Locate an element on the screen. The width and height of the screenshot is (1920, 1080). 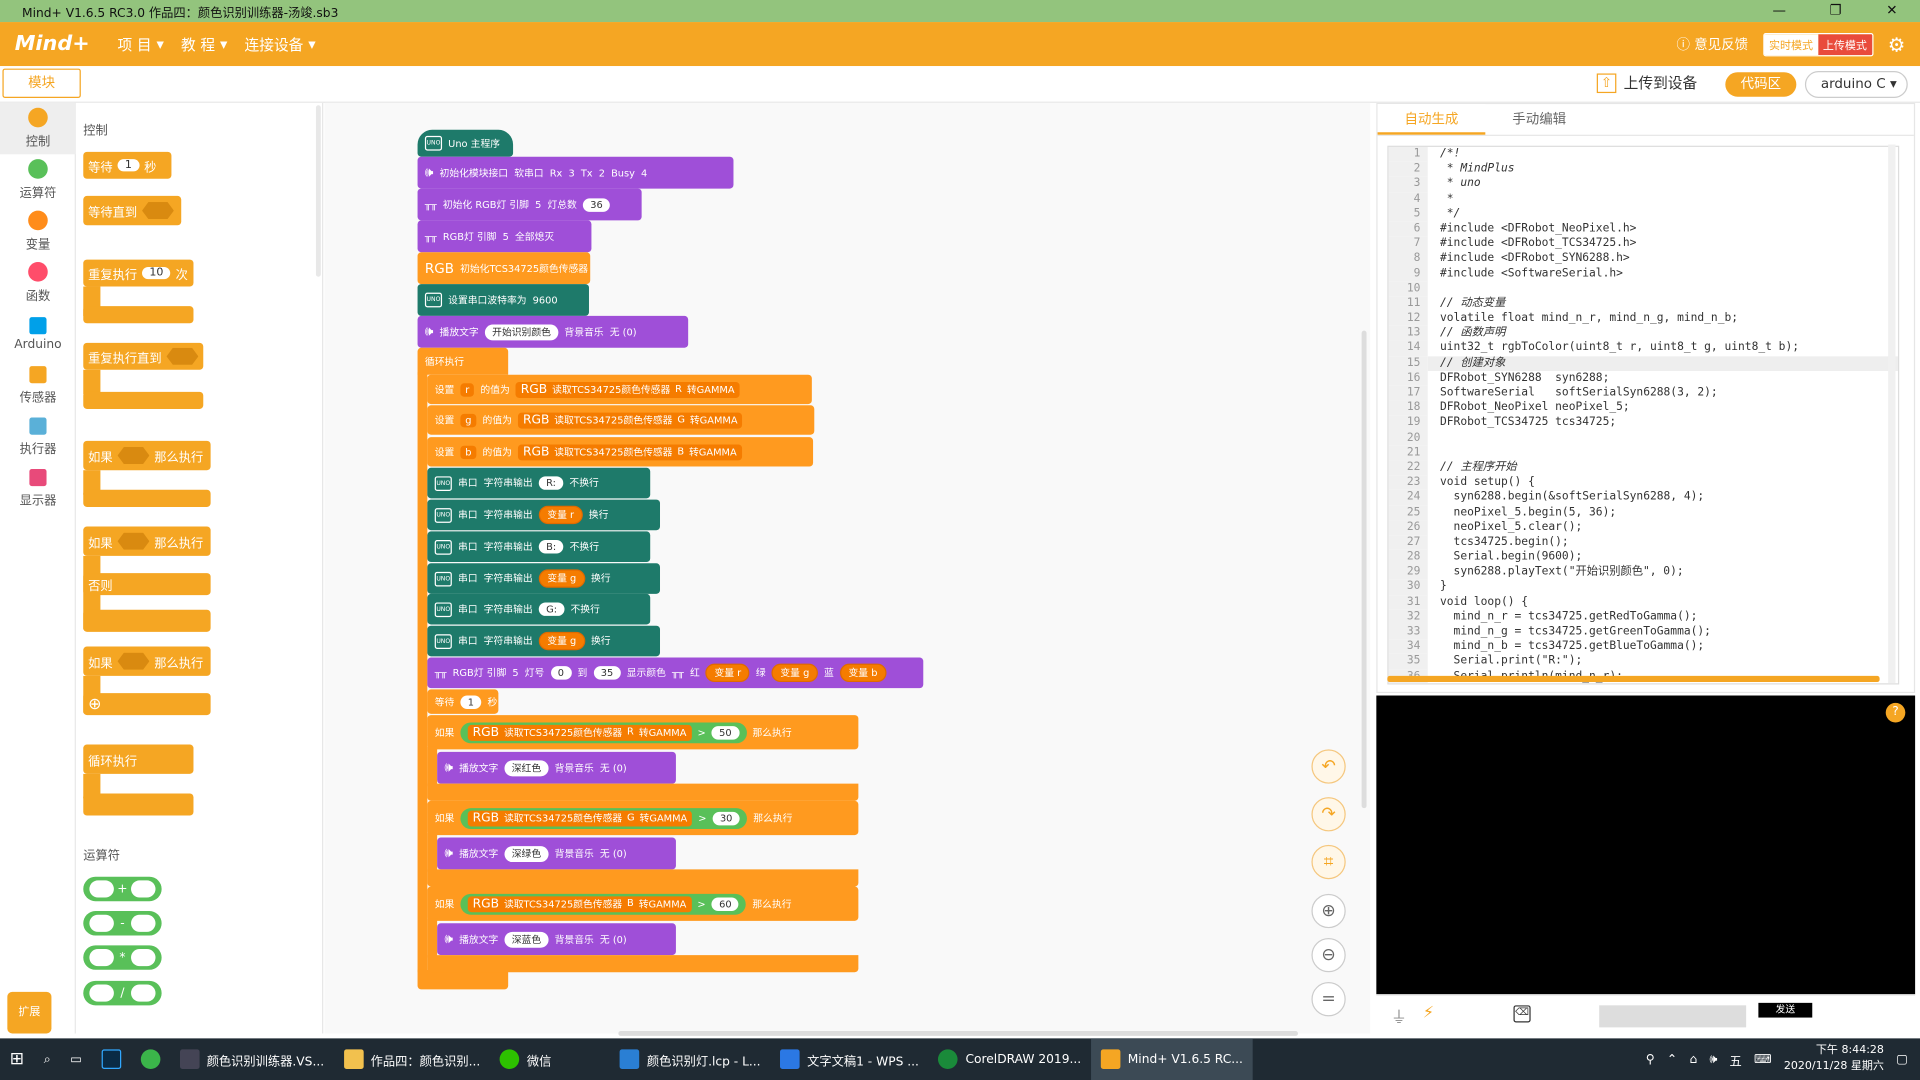
network-icon: ⌂ is located at coordinates (1693, 1058).